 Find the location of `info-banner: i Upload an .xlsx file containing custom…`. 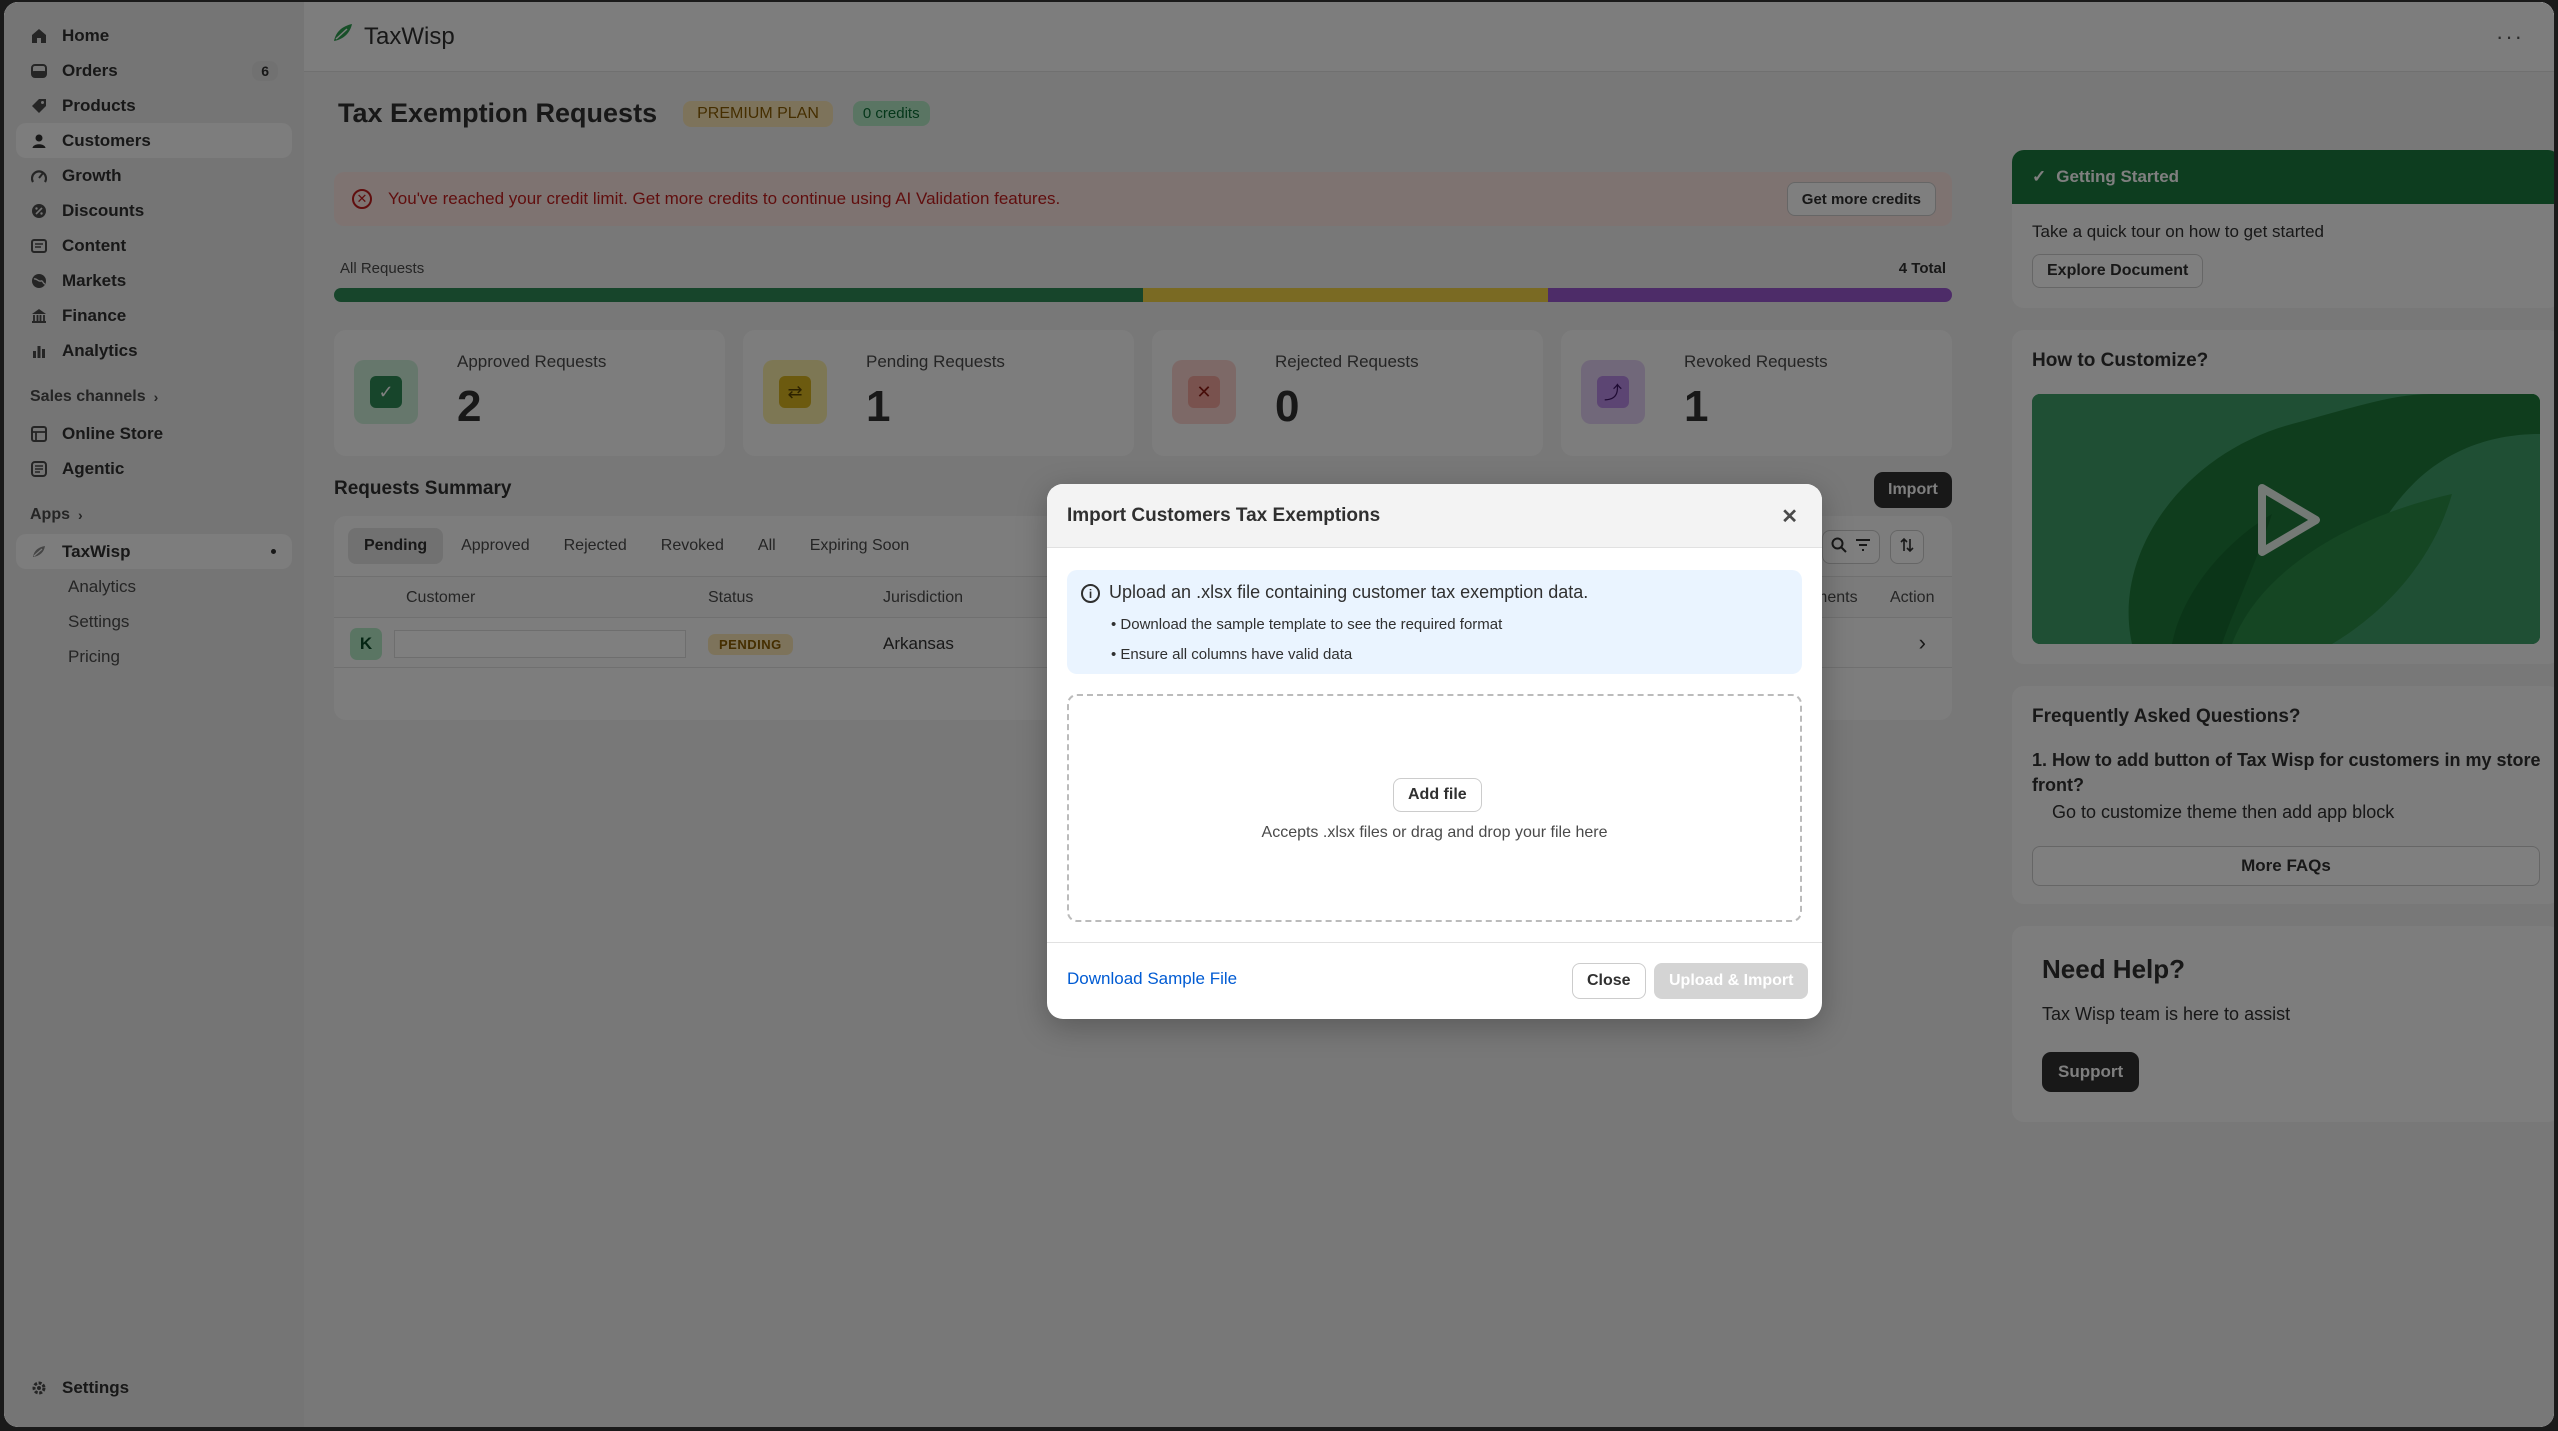

info-banner: i Upload an .xlsx file containing custom… is located at coordinates (1434, 622).